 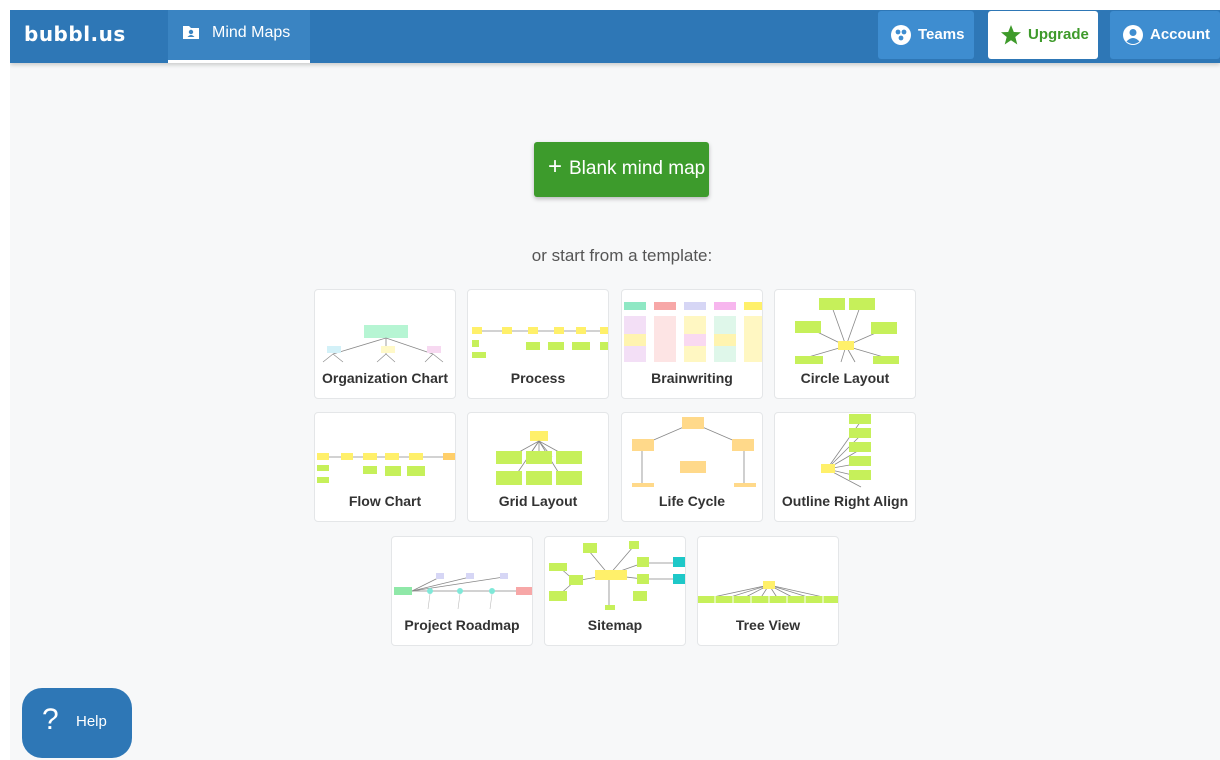 I want to click on top-navigation-bar: bubbl.us Mind Maps Teams Upgrade Account, so click(x=615, y=36).